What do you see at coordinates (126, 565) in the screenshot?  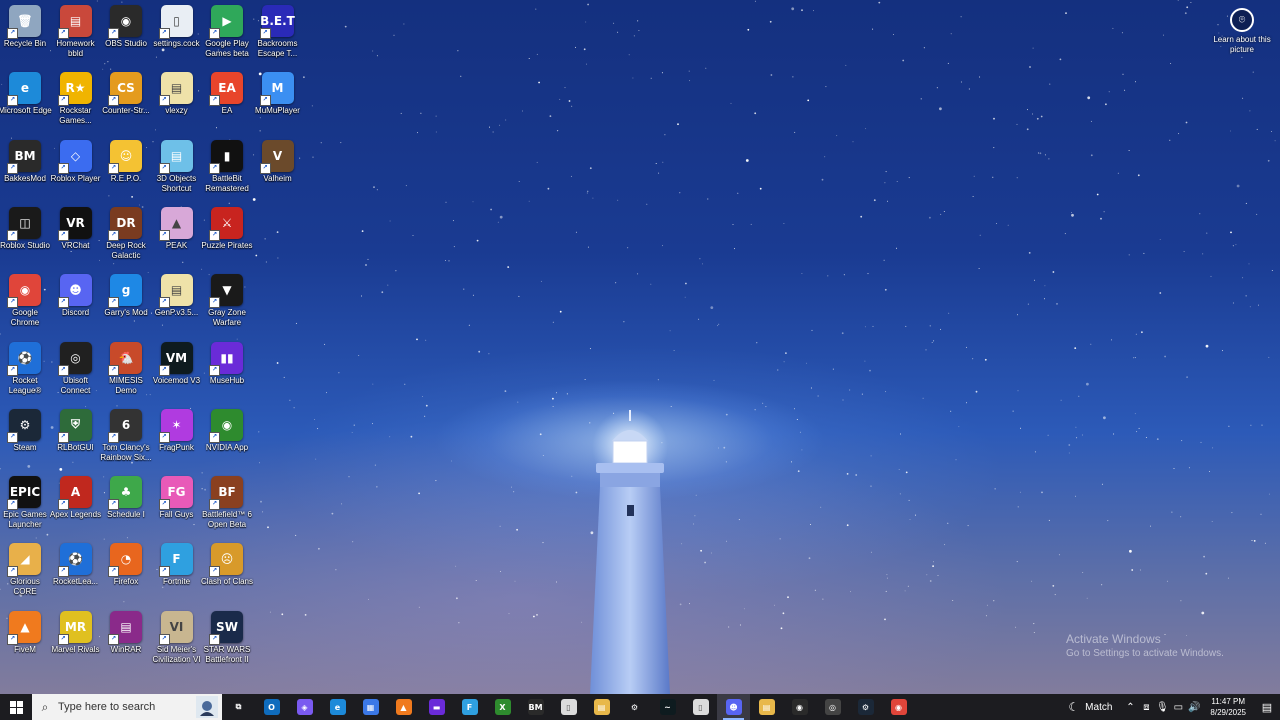 I see `desktop-icon-firefox: ◔ ↗ Firefox` at bounding box center [126, 565].